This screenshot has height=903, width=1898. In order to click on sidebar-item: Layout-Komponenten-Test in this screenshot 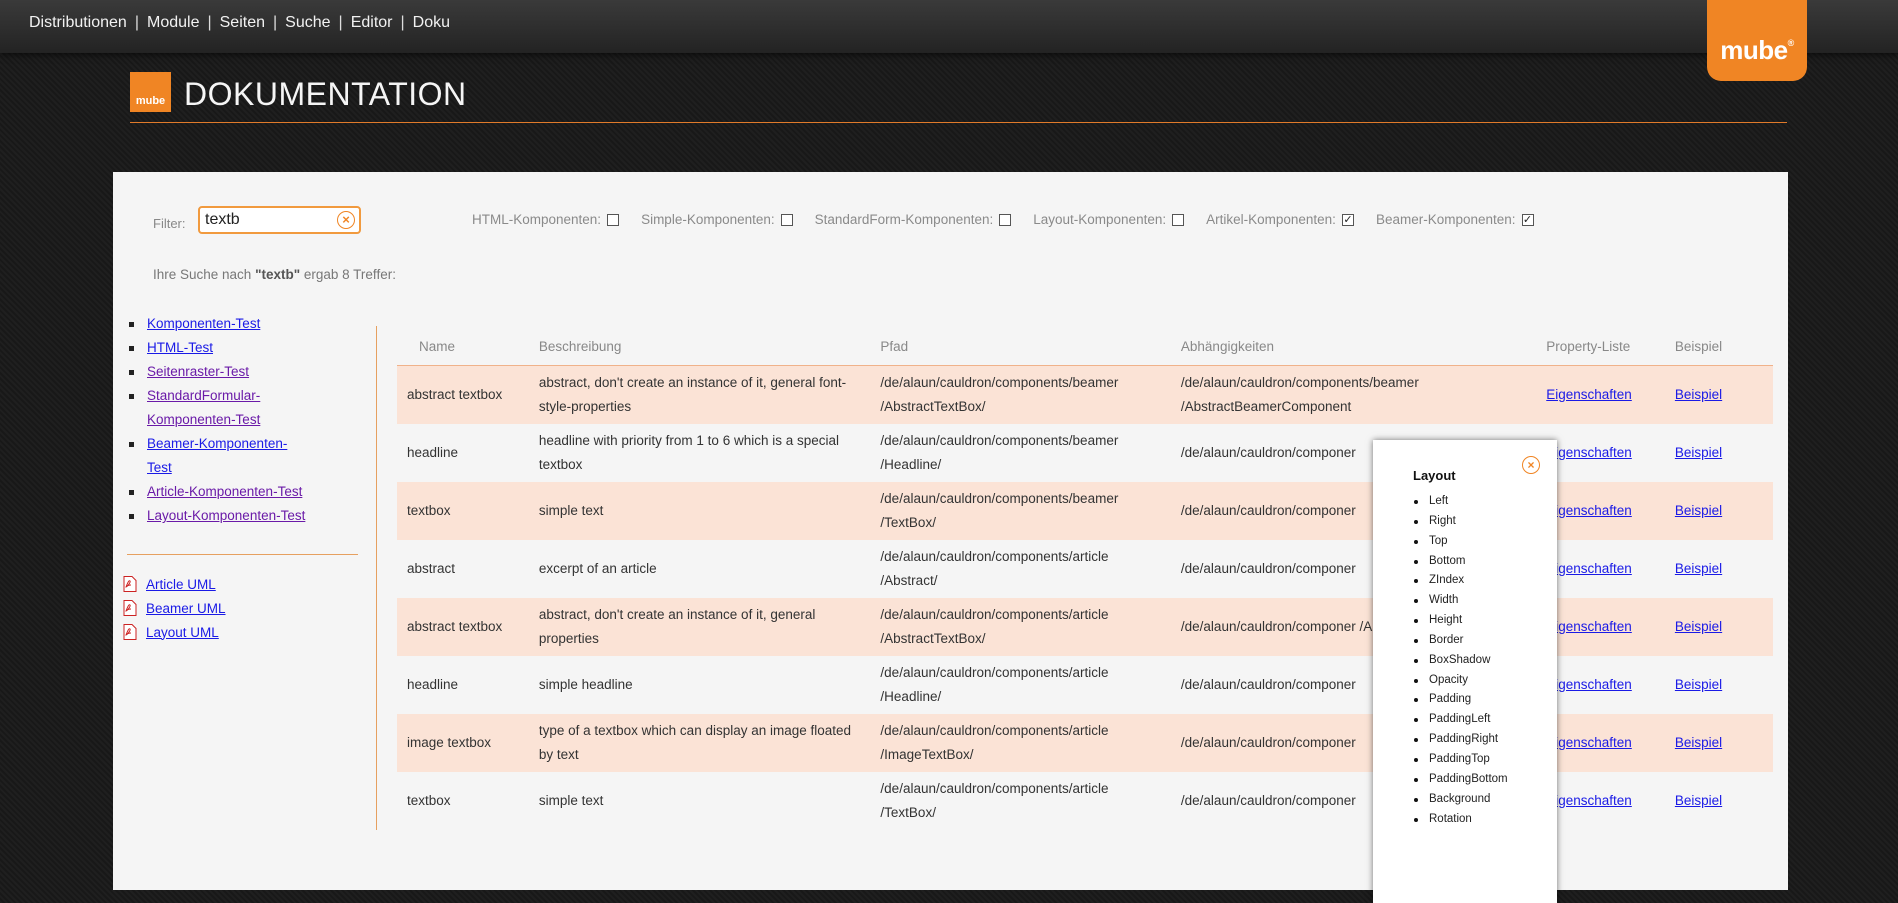, I will do `click(217, 516)`.